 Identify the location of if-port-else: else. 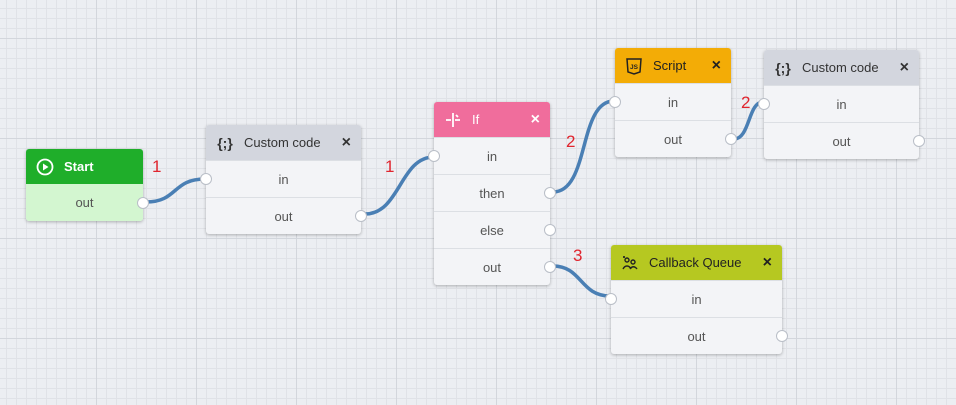
(495, 229).